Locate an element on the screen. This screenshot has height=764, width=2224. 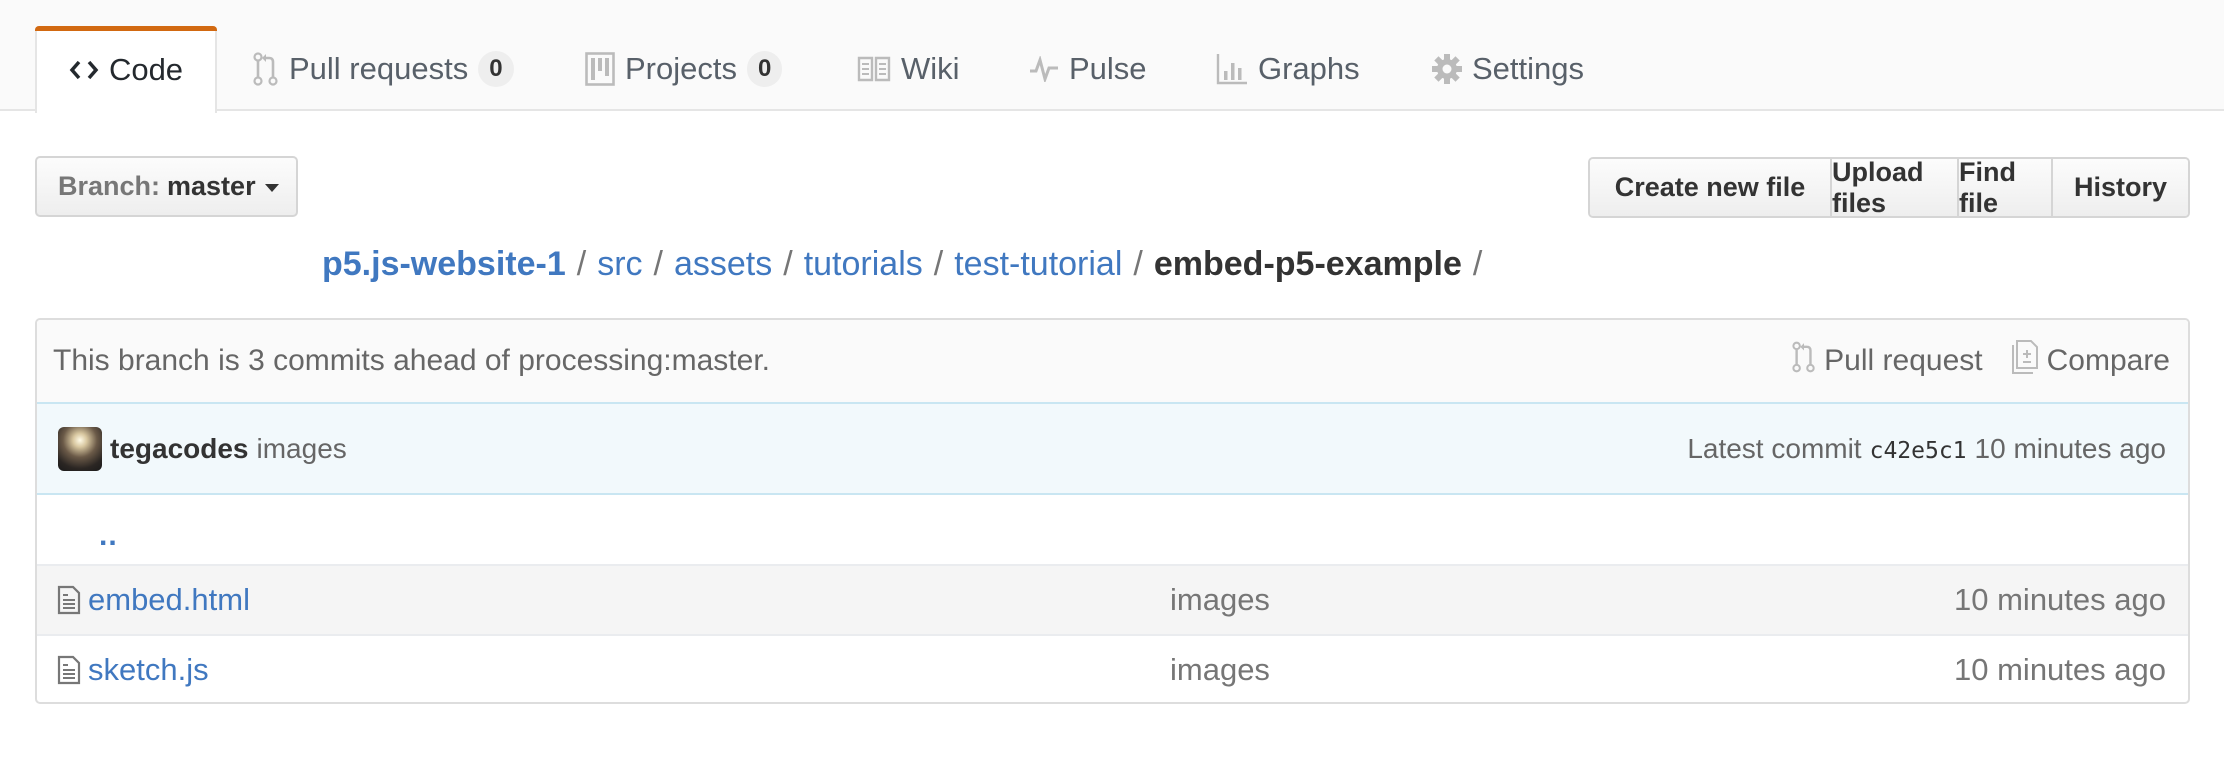
breadcrumb-link-assets: assets is located at coordinates (723, 264).